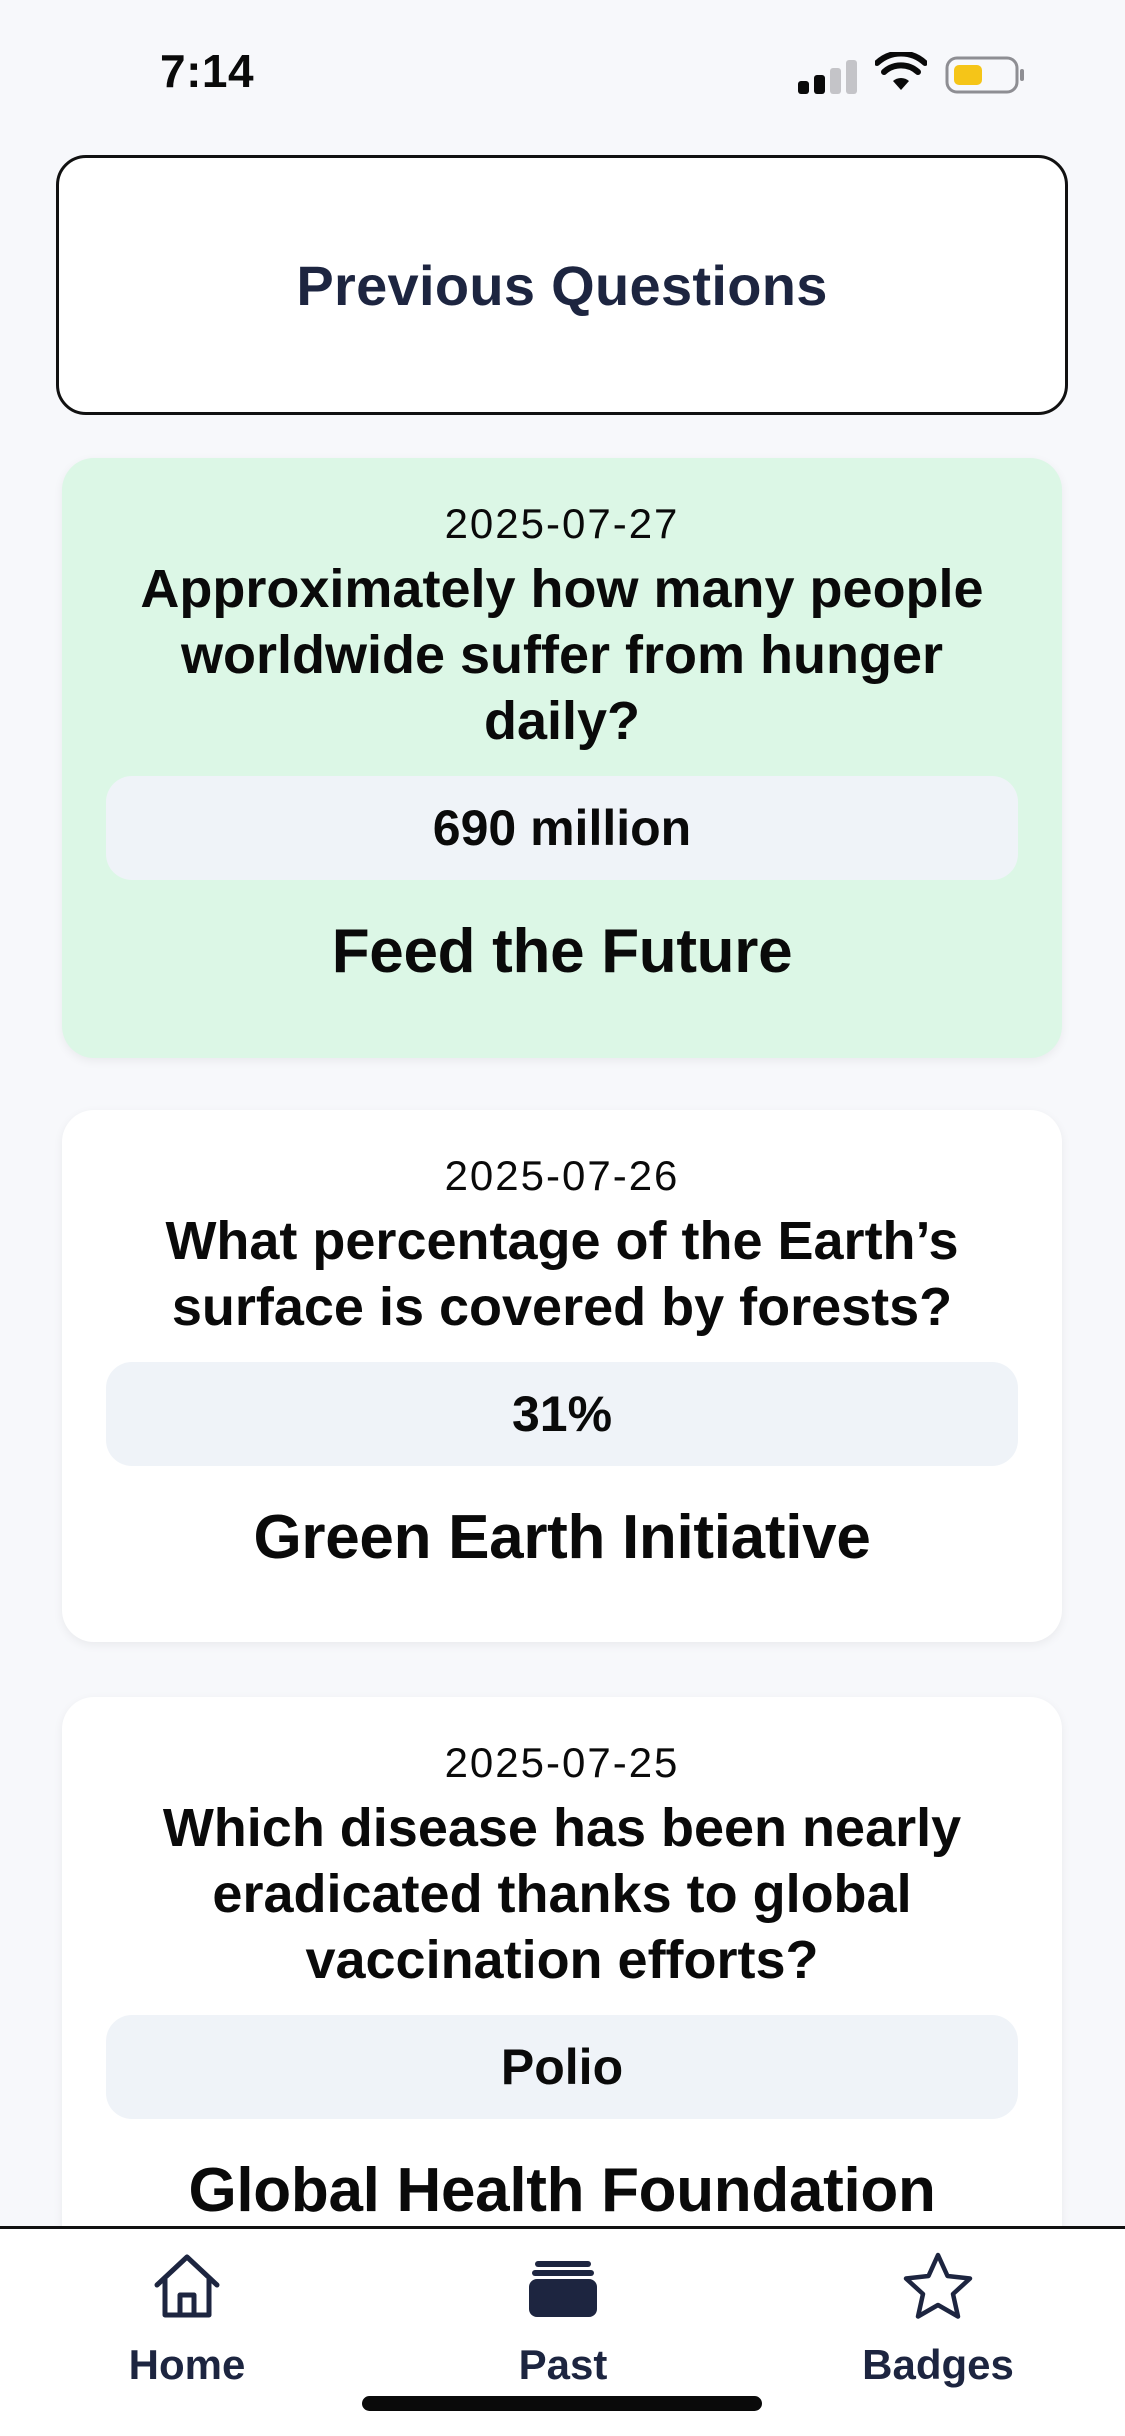 This screenshot has height=2436, width=1125. What do you see at coordinates (187, 2364) in the screenshot?
I see `tab-label: Home` at bounding box center [187, 2364].